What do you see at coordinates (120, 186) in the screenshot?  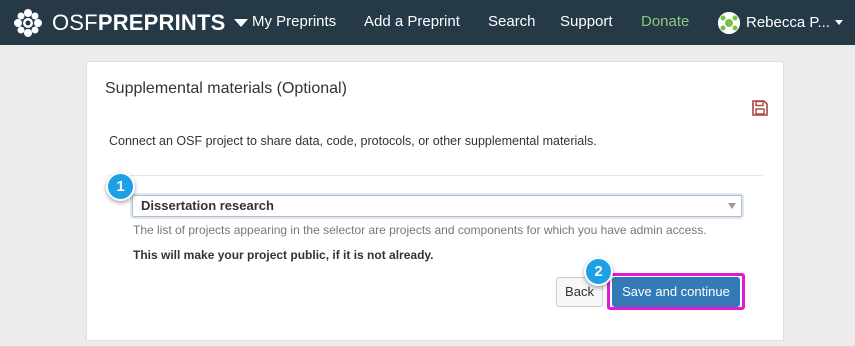 I see `callout-1: 1` at bounding box center [120, 186].